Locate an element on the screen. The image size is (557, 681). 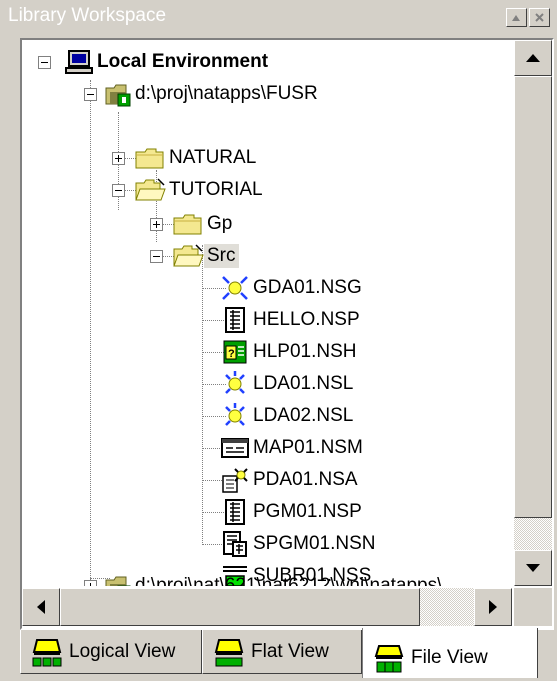
scroll-down-button is located at coordinates (533, 568).